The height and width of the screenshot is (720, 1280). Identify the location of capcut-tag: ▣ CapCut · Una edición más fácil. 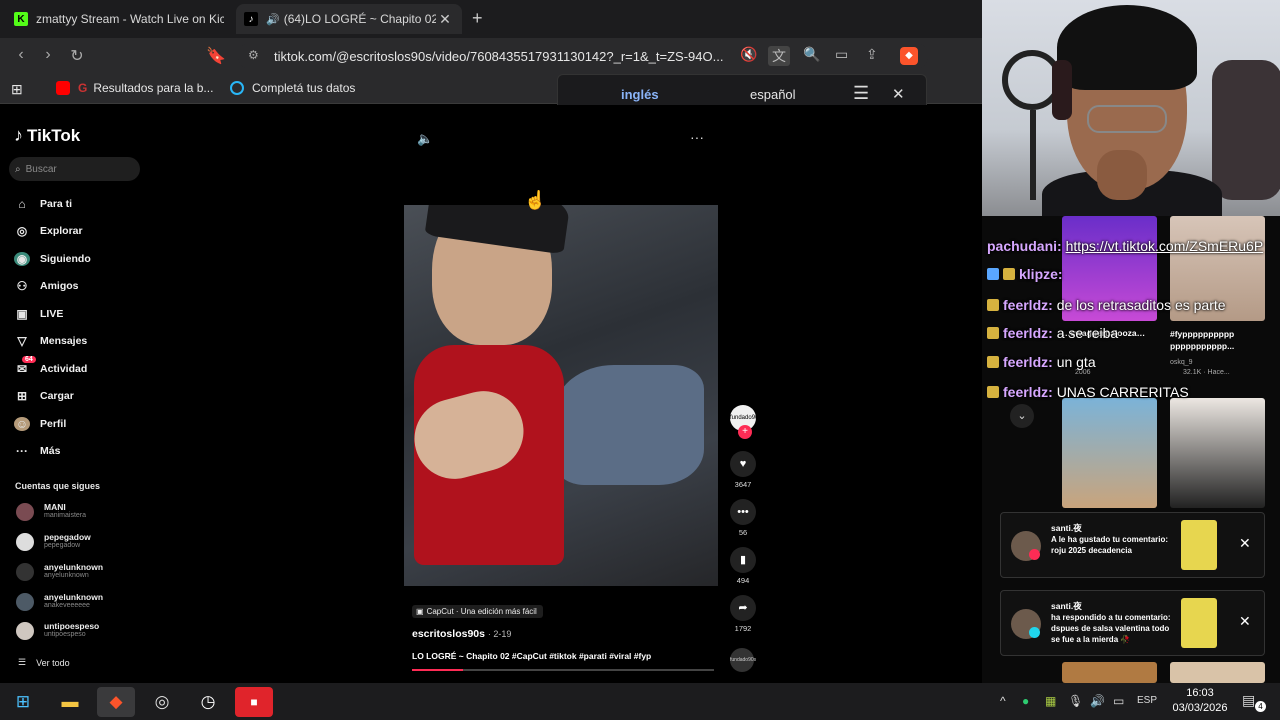
(477, 611).